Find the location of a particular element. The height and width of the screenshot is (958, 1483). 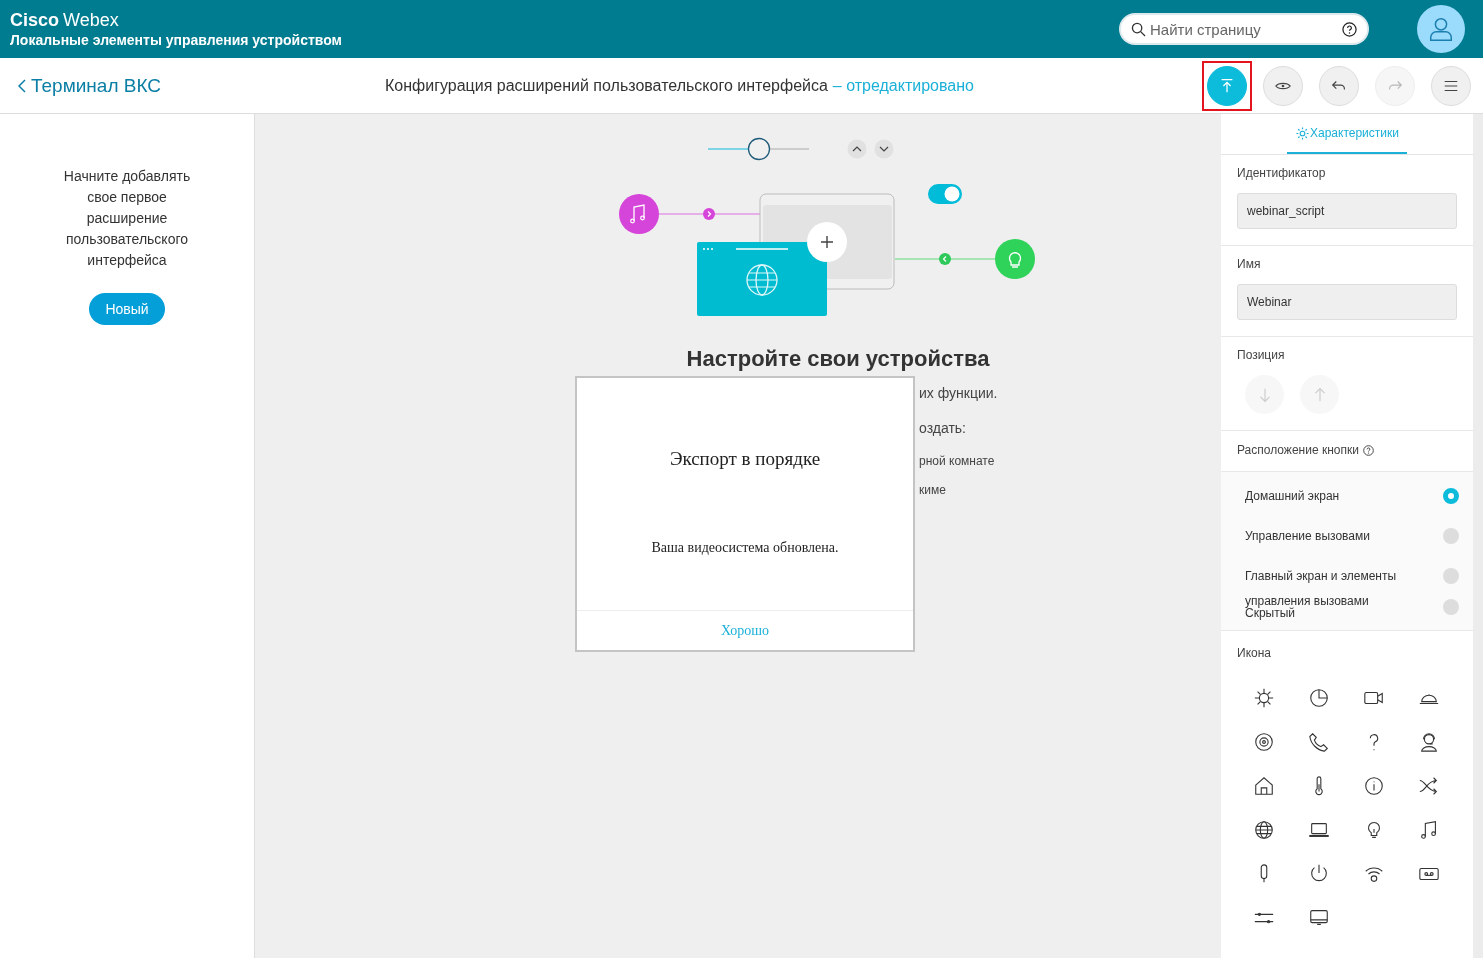

new-button: Новый is located at coordinates (127, 309).